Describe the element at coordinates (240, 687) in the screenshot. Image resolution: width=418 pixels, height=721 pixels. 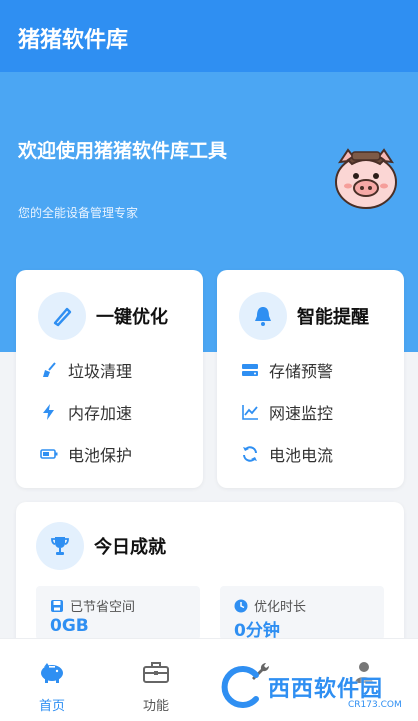
I see `watermark-logo-icon` at that location.